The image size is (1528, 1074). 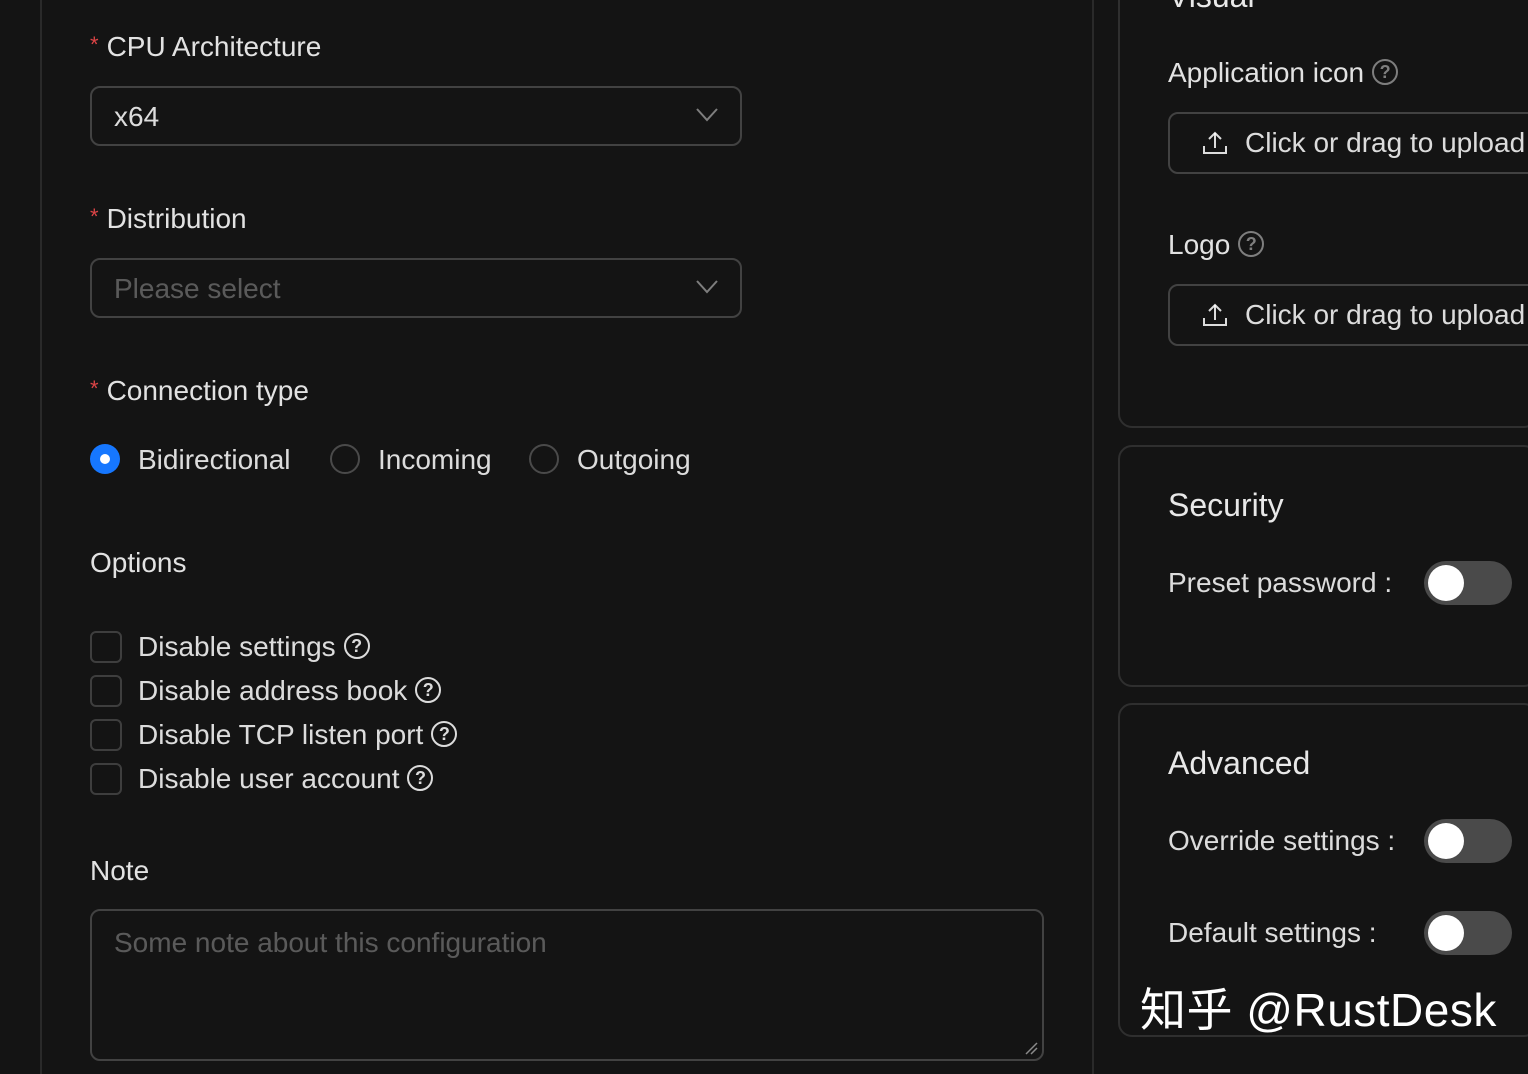 What do you see at coordinates (567, 985) in the screenshot?
I see `note-textarea: Some note about this configuration` at bounding box center [567, 985].